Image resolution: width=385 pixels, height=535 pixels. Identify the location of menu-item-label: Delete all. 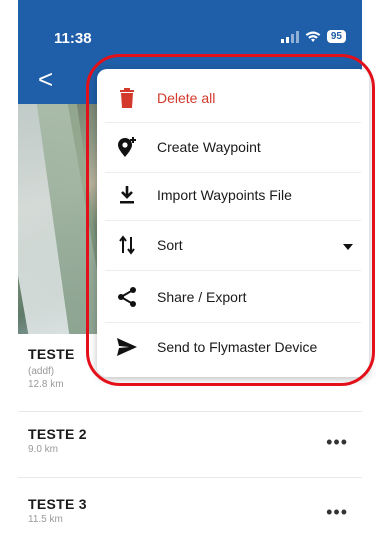
(186, 98).